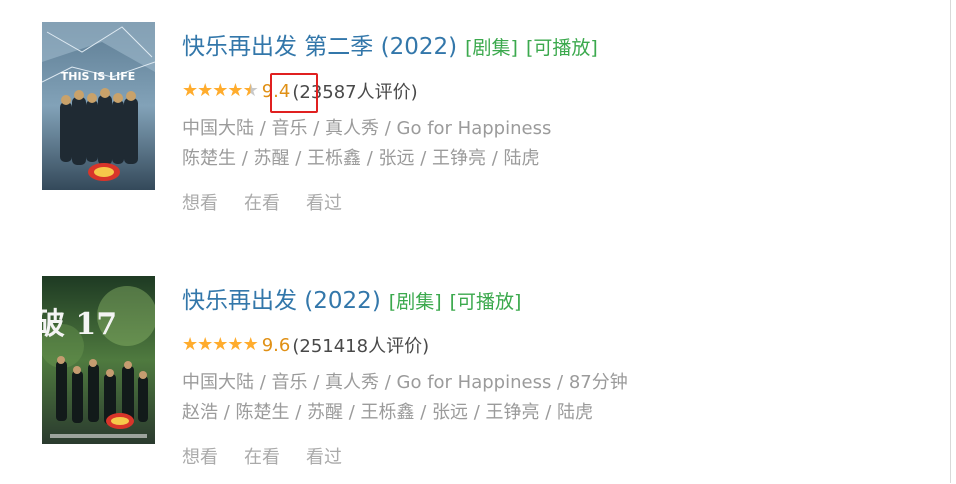 Image resolution: width=956 pixels, height=484 pixels. Describe the element at coordinates (360, 345) in the screenshot. I see `rating-count: (251418人评价)` at that location.